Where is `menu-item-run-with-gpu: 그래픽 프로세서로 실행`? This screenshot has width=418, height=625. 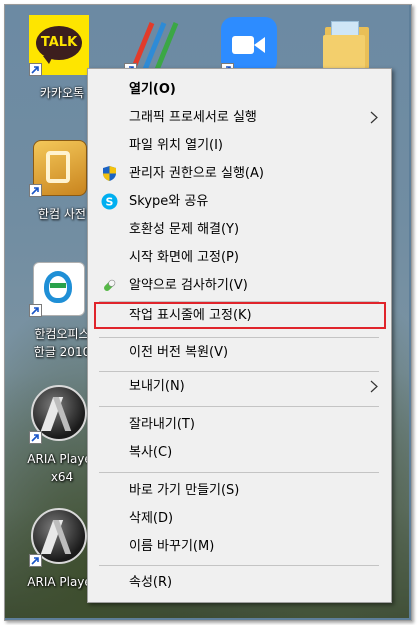 menu-item-run-with-gpu: 그래픽 프로세서로 실행 is located at coordinates (239, 117).